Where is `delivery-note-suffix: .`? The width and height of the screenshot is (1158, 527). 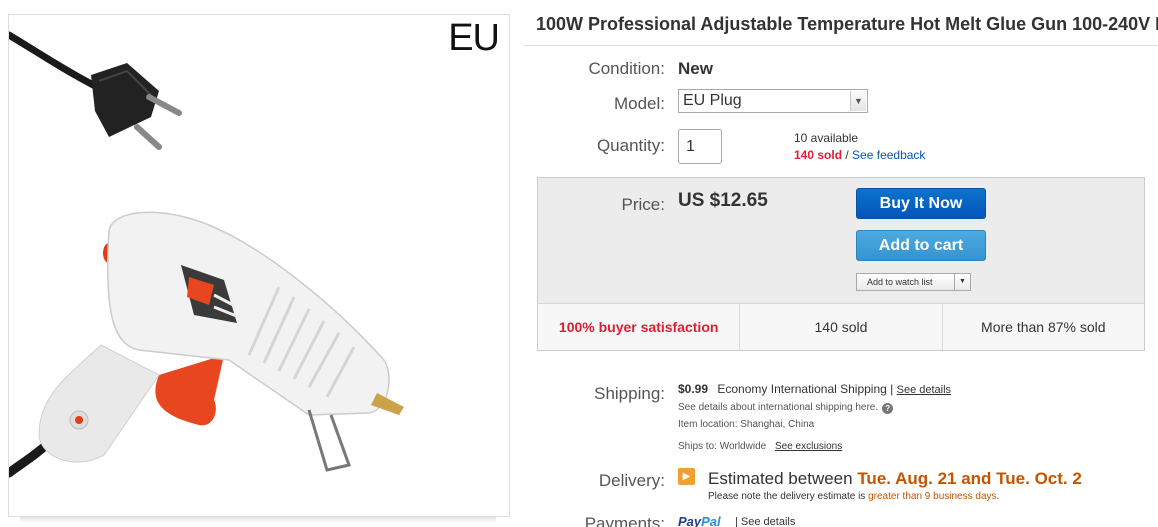 delivery-note-suffix: . is located at coordinates (998, 496).